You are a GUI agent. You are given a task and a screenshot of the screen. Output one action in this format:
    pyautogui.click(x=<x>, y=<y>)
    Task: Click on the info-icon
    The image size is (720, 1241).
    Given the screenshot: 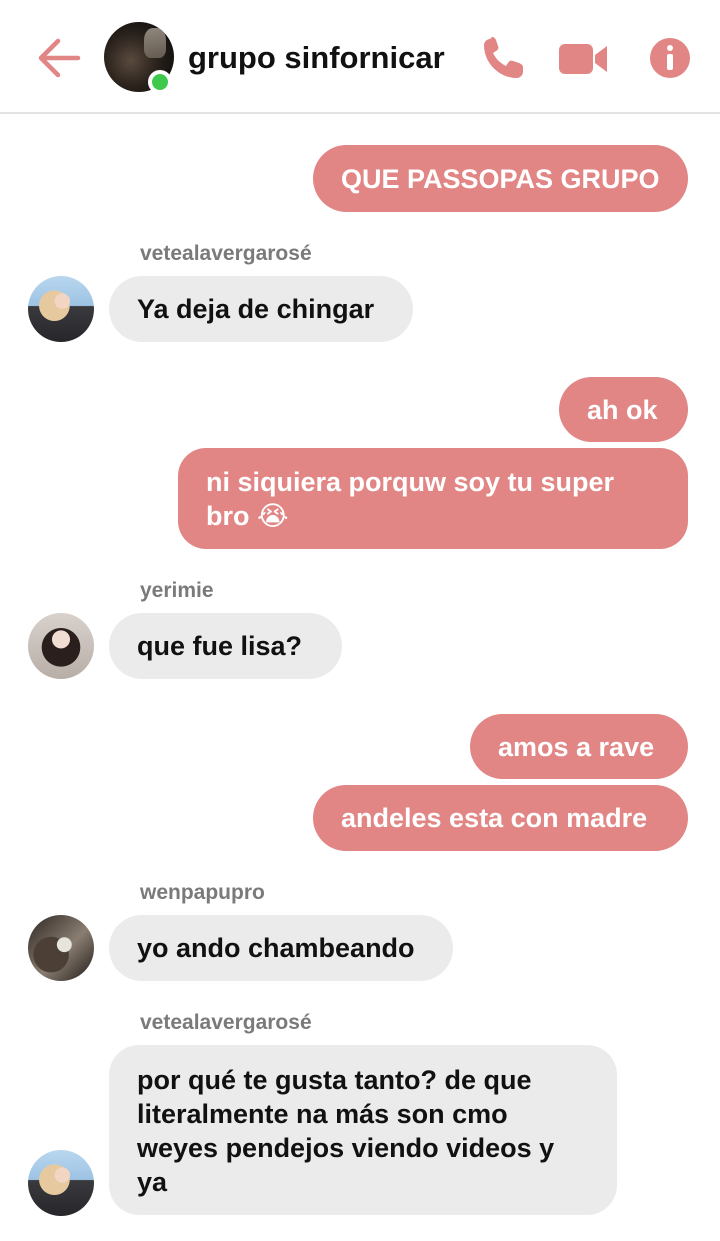 What is the action you would take?
    pyautogui.click(x=670, y=58)
    